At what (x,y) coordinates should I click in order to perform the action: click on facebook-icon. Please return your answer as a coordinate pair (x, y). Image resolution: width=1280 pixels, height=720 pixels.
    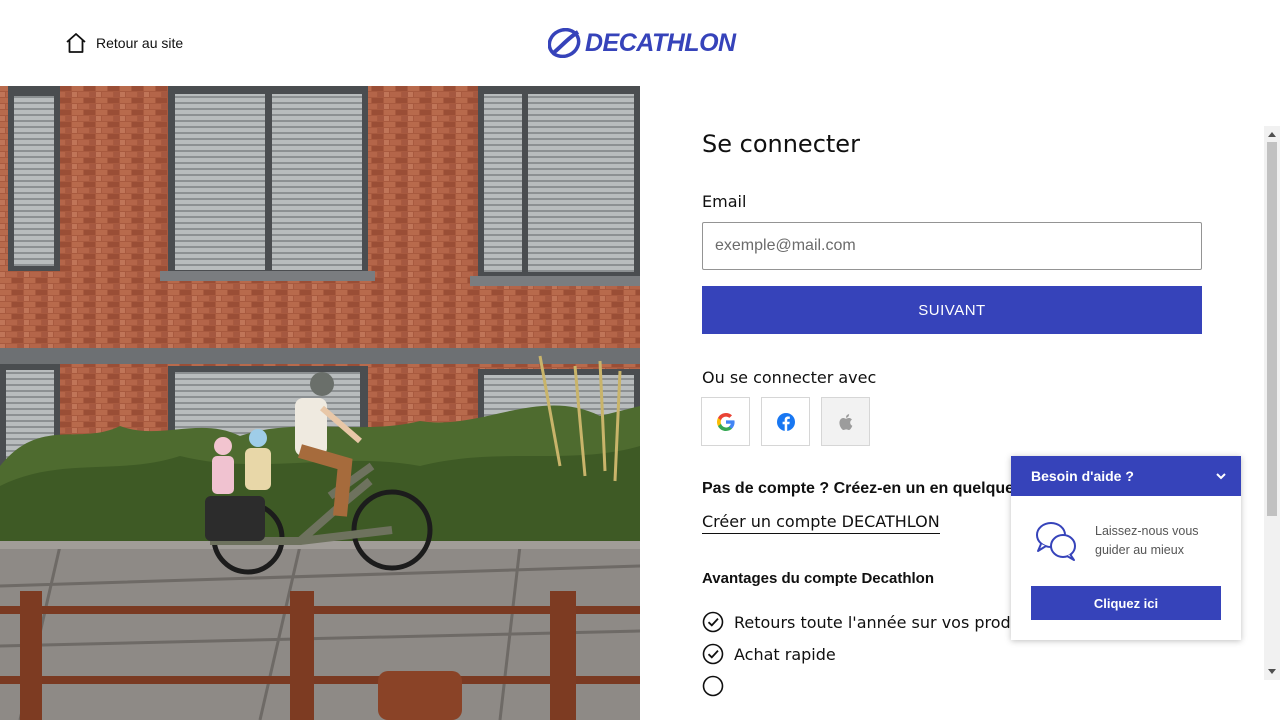
    Looking at the image, I should click on (785, 421).